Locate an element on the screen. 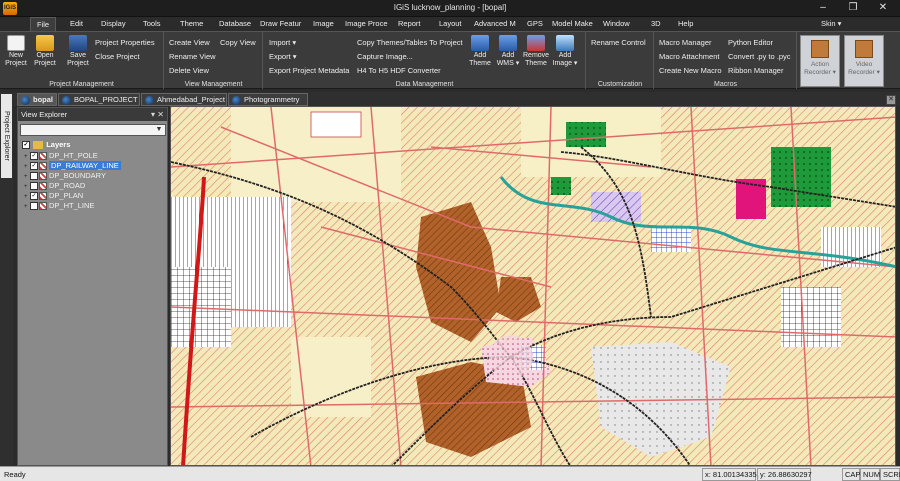 The width and height of the screenshot is (900, 481). minimize-button: – is located at coordinates (823, 8).